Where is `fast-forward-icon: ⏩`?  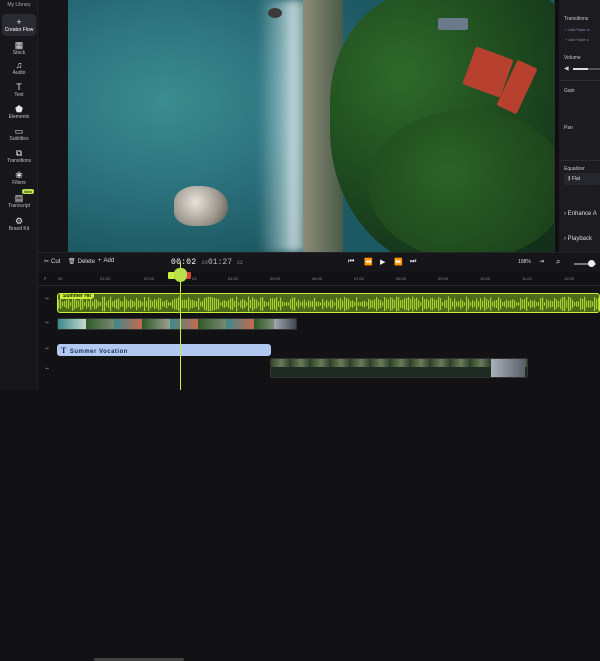
fast-forward-icon: ⏩ is located at coordinates (398, 262).